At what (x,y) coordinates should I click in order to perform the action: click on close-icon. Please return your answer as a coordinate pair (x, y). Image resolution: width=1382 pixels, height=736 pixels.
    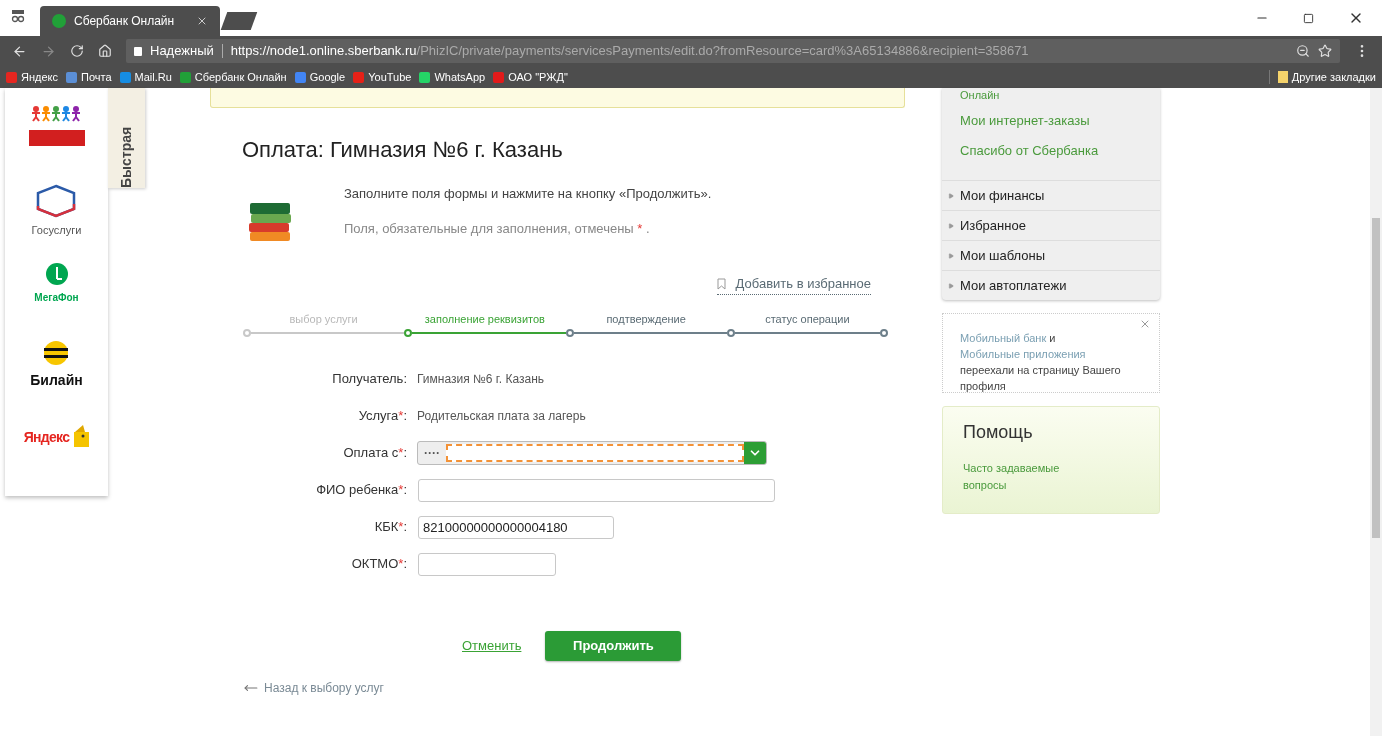
    Looking at the image, I should click on (202, 21).